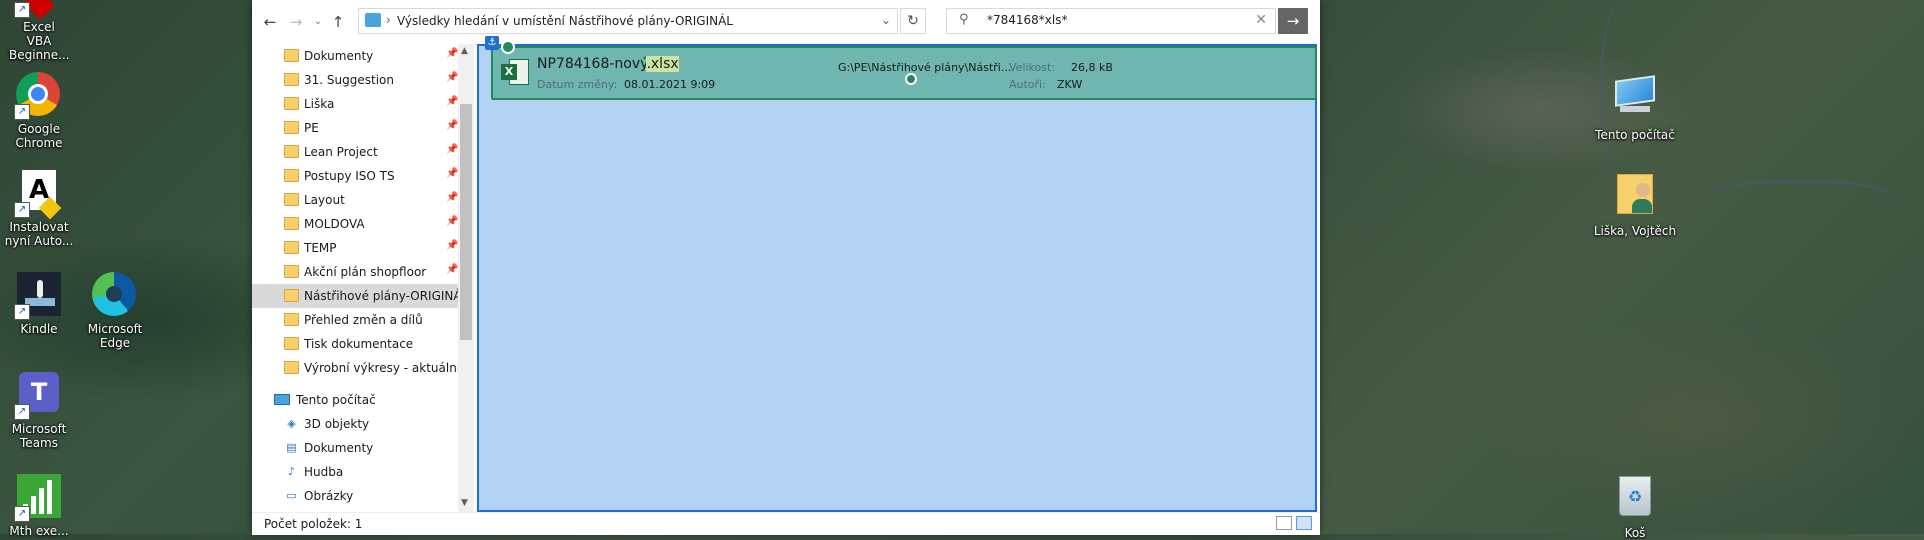 Image resolution: width=1924 pixels, height=540 pixels. I want to click on file-name: NP784168-nový.xlsx, so click(608, 64).